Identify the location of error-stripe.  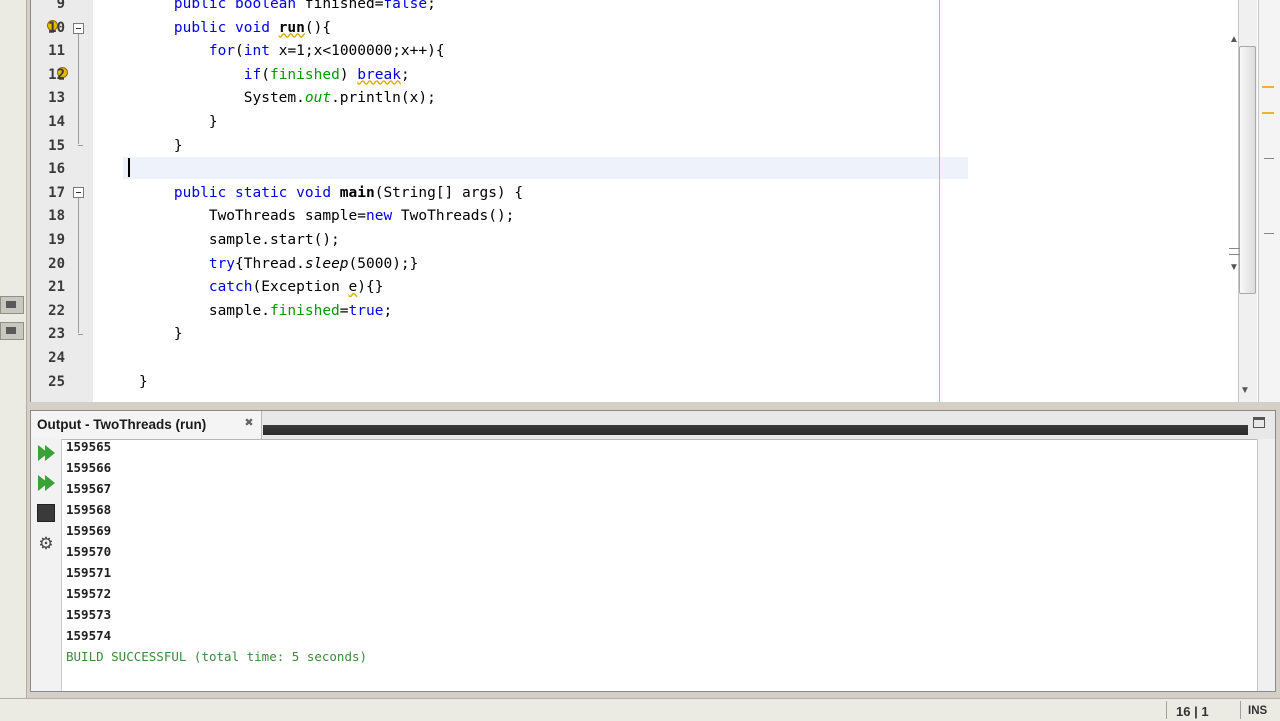
(1269, 201).